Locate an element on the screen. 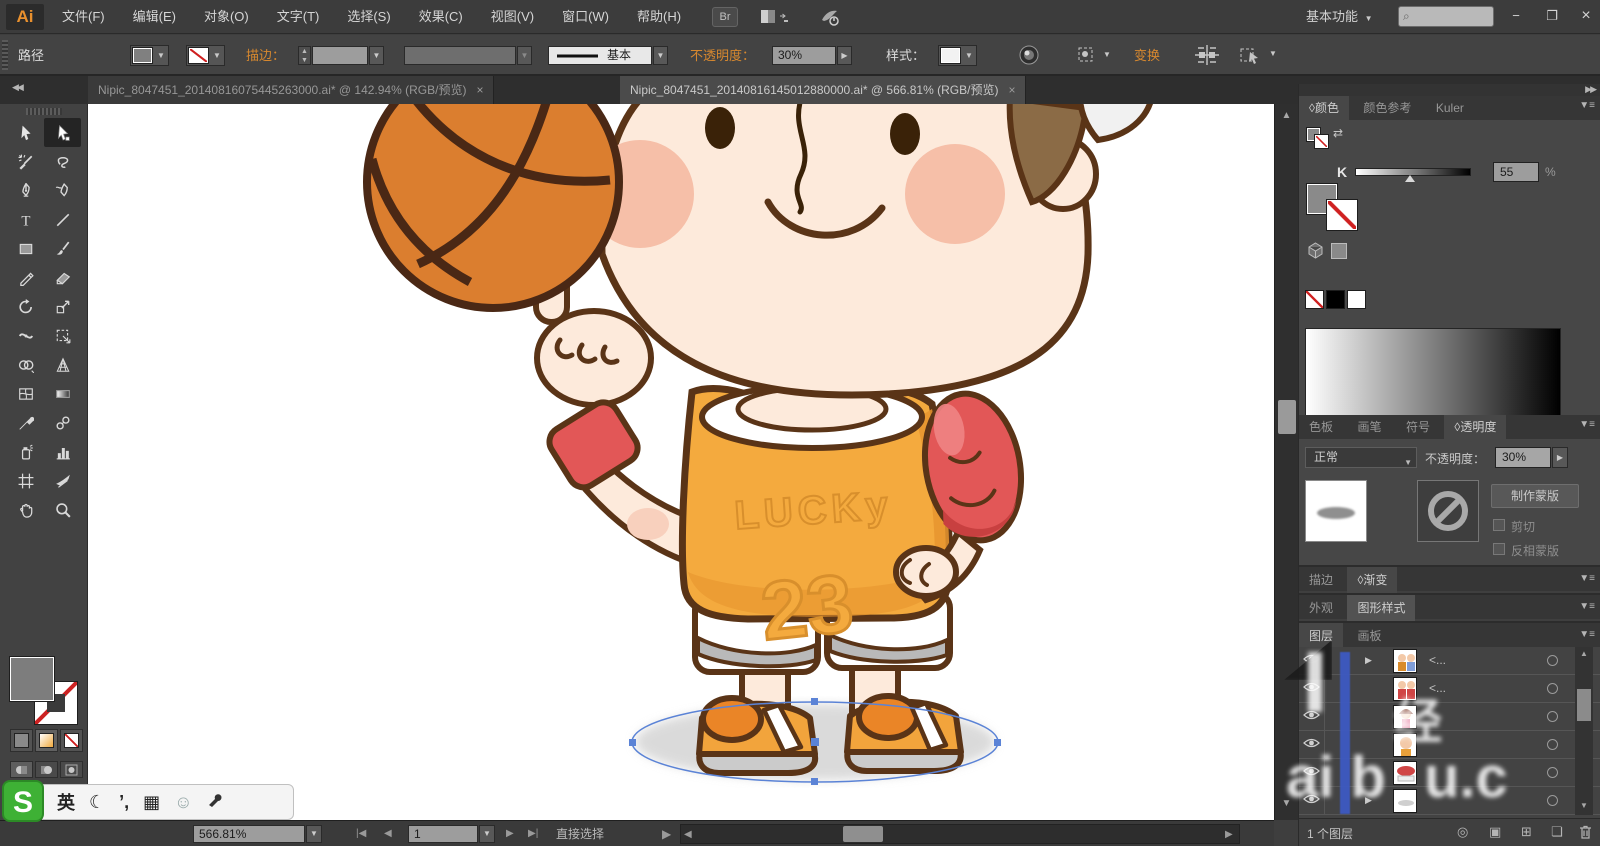 The image size is (1600, 846). new-sublayer-icon: ⊞ is located at coordinates (1526, 832).